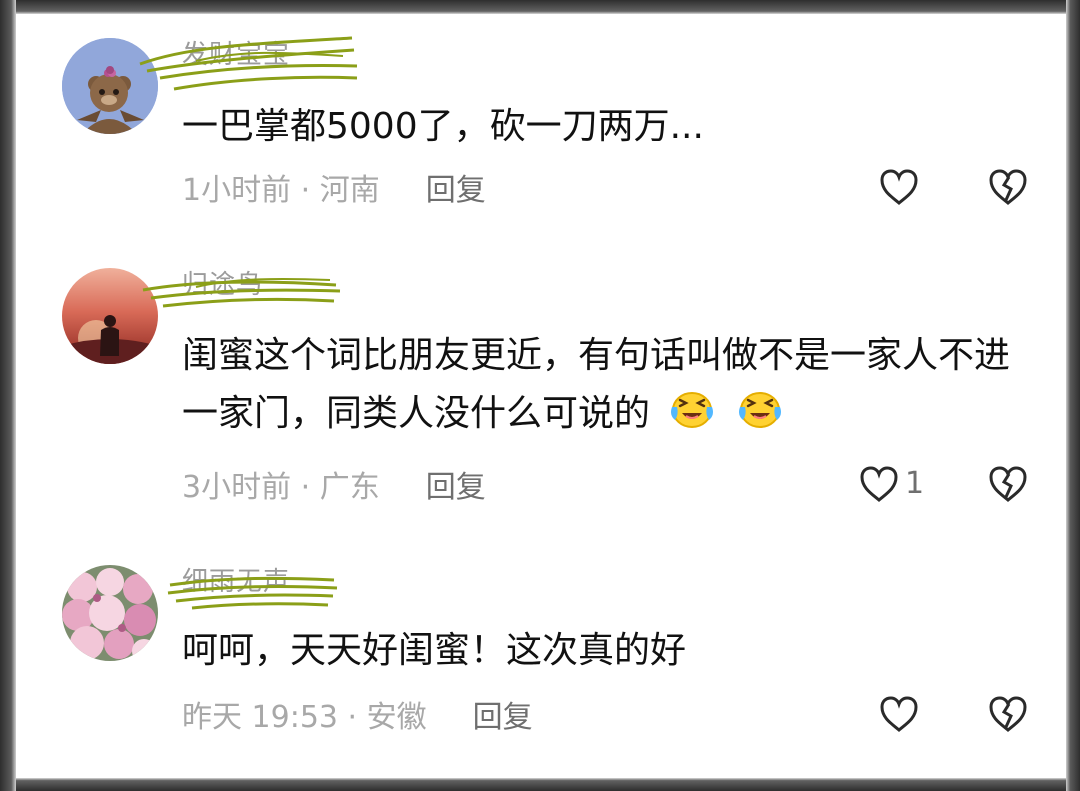 The image size is (1080, 791). What do you see at coordinates (722, 413) in the screenshot?
I see `emoji-group` at bounding box center [722, 413].